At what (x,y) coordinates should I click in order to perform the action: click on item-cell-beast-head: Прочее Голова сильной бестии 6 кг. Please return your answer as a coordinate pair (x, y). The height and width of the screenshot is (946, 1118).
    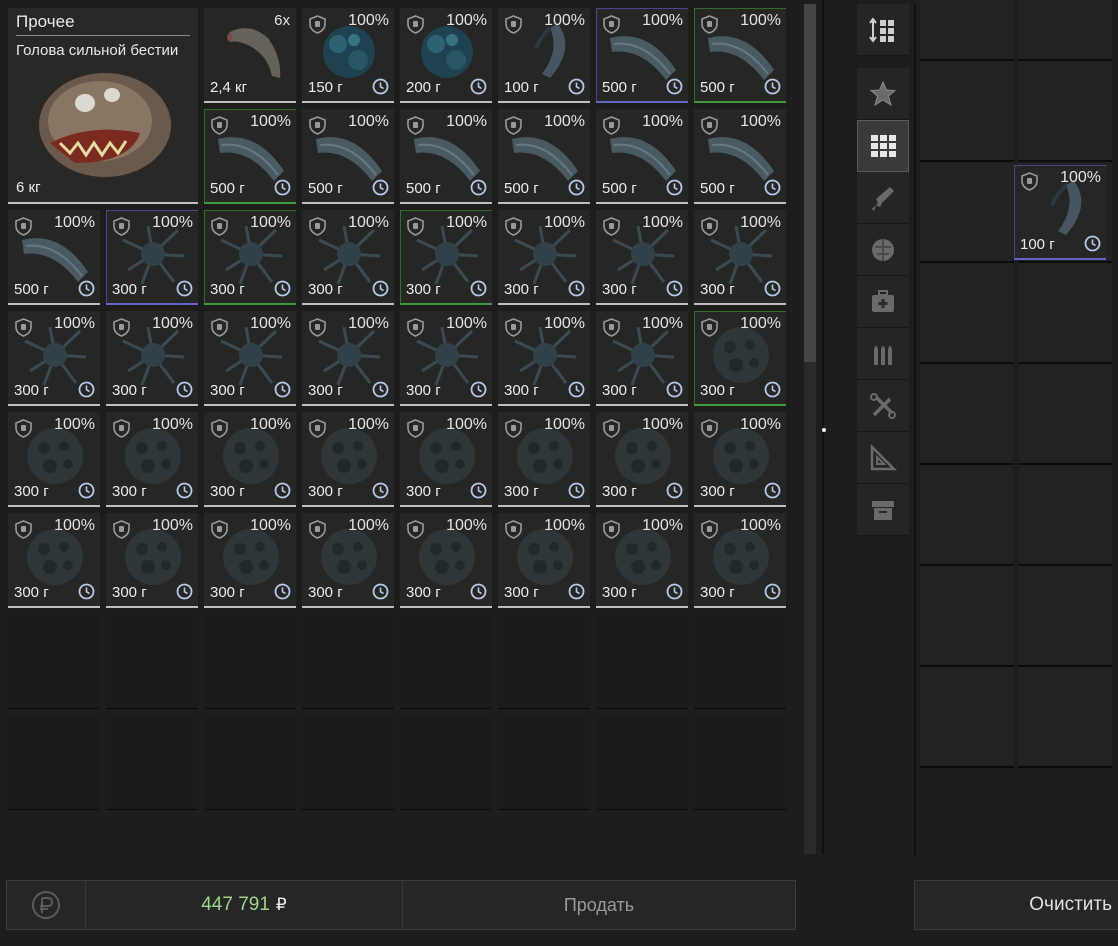
    Looking at the image, I should click on (103, 106).